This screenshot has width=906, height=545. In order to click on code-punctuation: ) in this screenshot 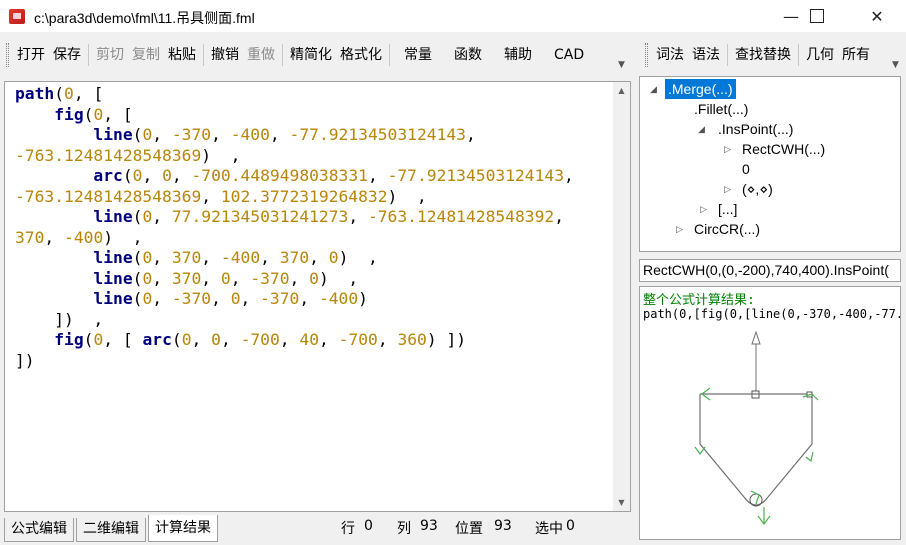, I will do `click(363, 298)`.